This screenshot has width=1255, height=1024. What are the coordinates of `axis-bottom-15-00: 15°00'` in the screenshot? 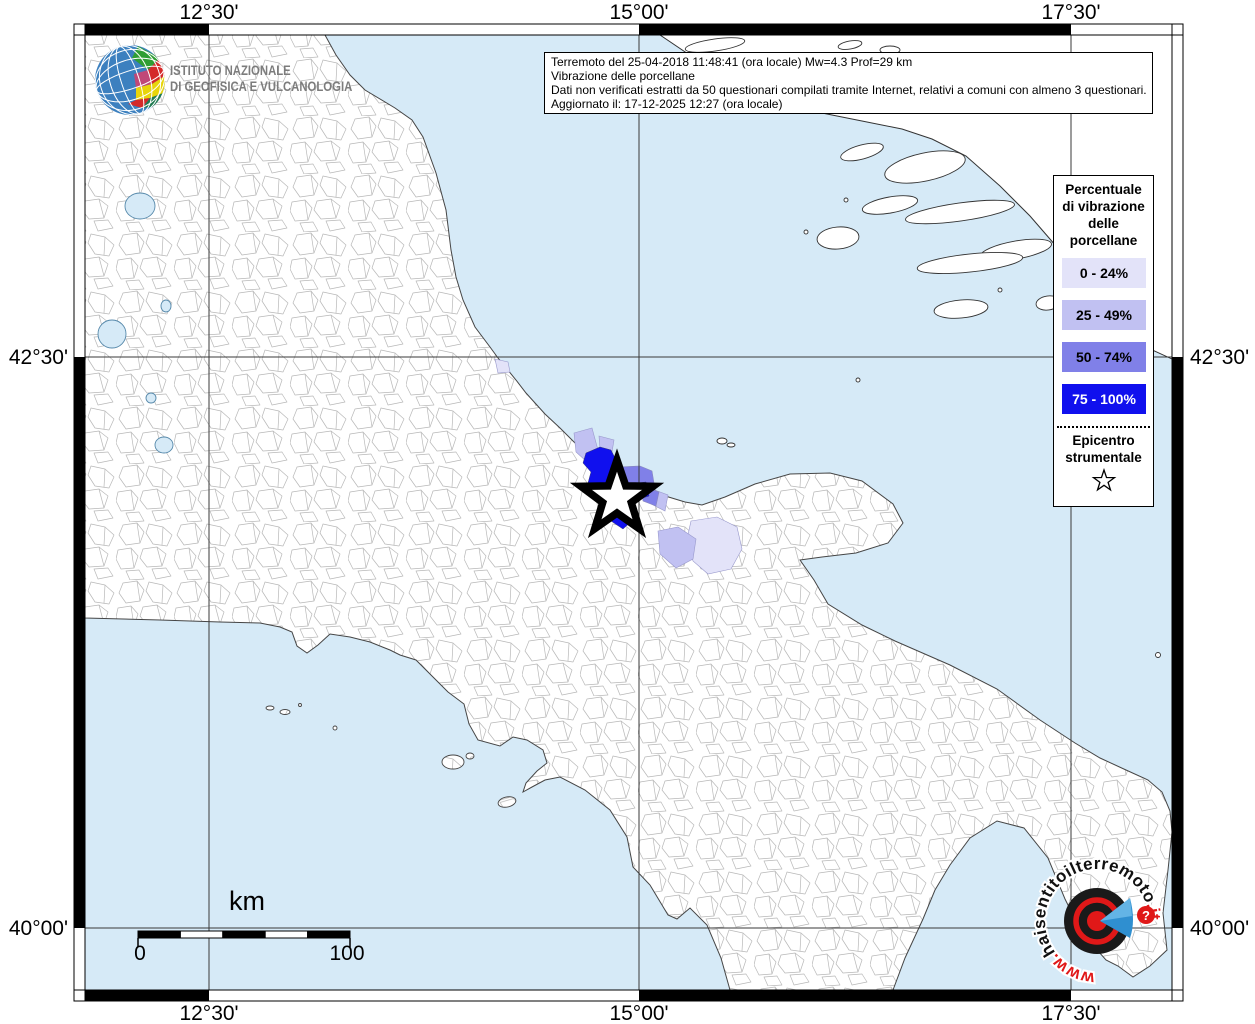 It's located at (639, 1013).